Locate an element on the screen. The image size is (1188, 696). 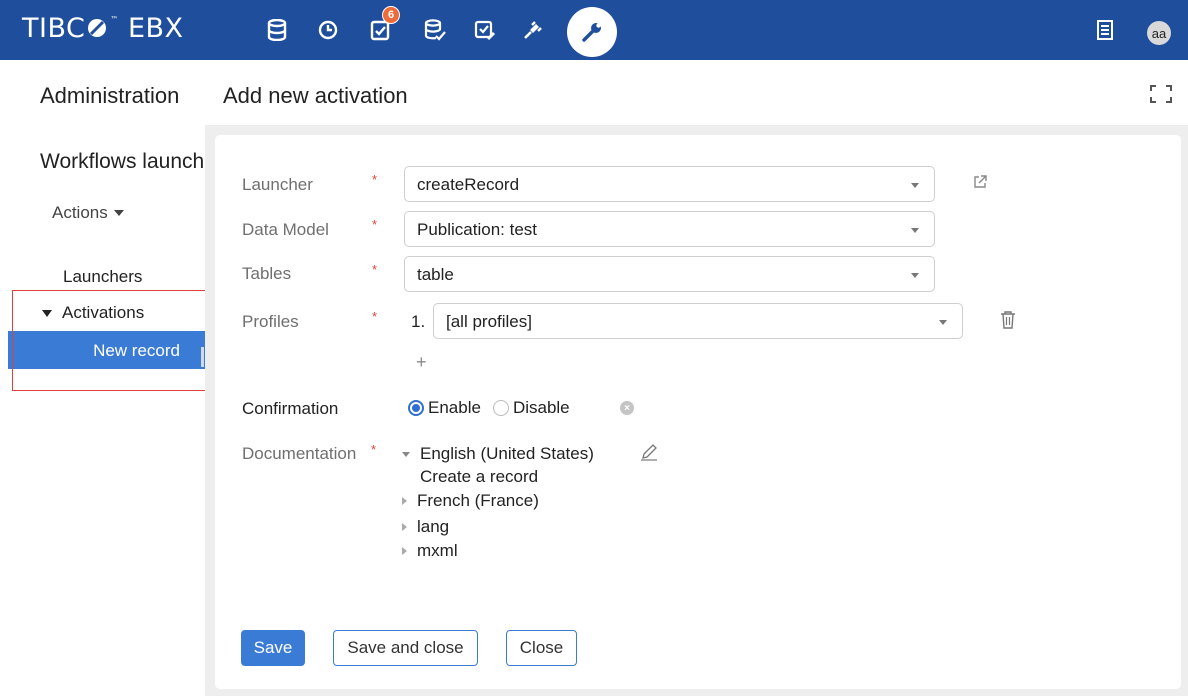
open-launcher-button is located at coordinates (980, 184).